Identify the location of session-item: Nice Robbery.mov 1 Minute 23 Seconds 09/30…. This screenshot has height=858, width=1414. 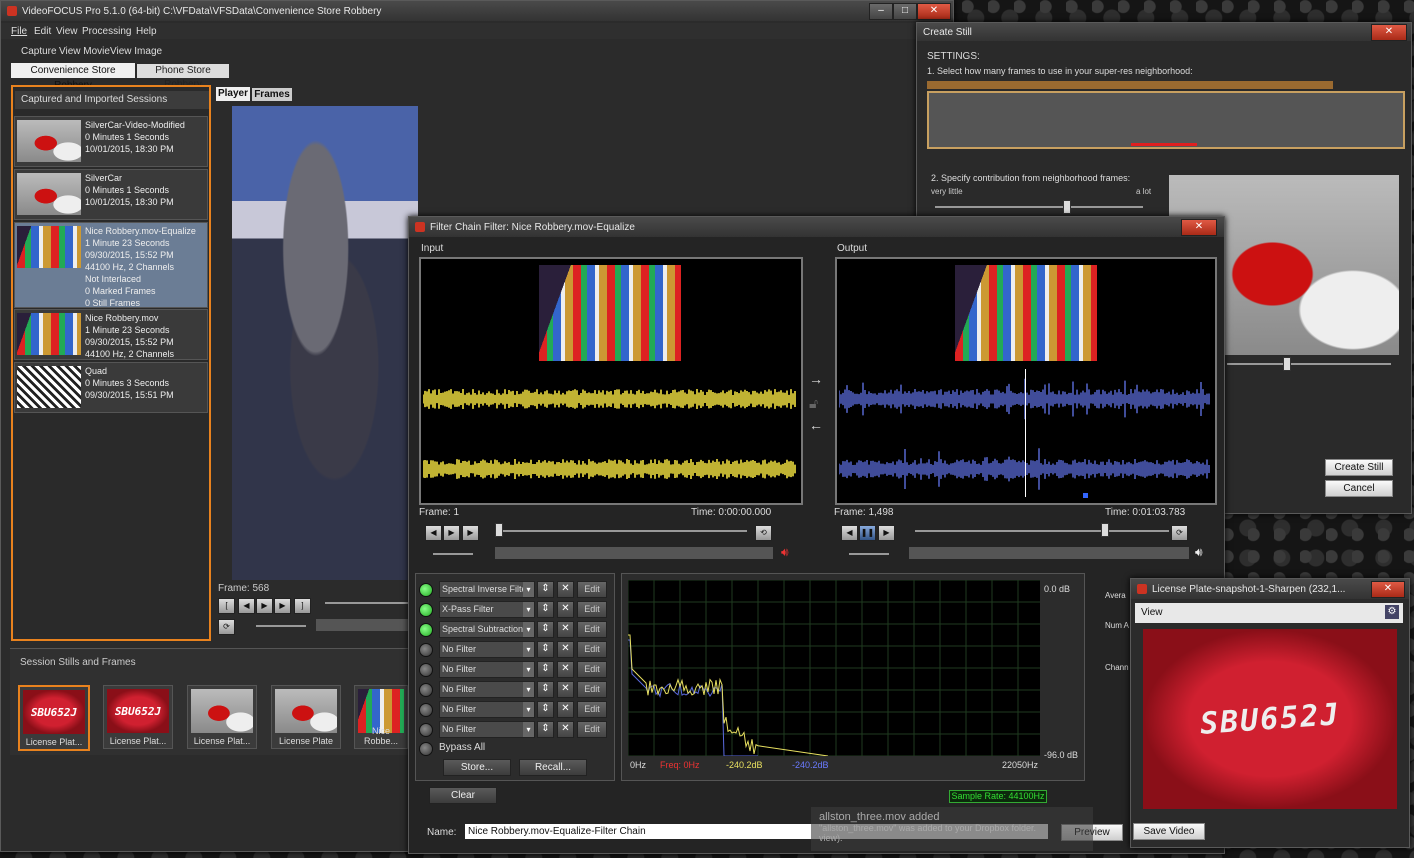
(111, 334).